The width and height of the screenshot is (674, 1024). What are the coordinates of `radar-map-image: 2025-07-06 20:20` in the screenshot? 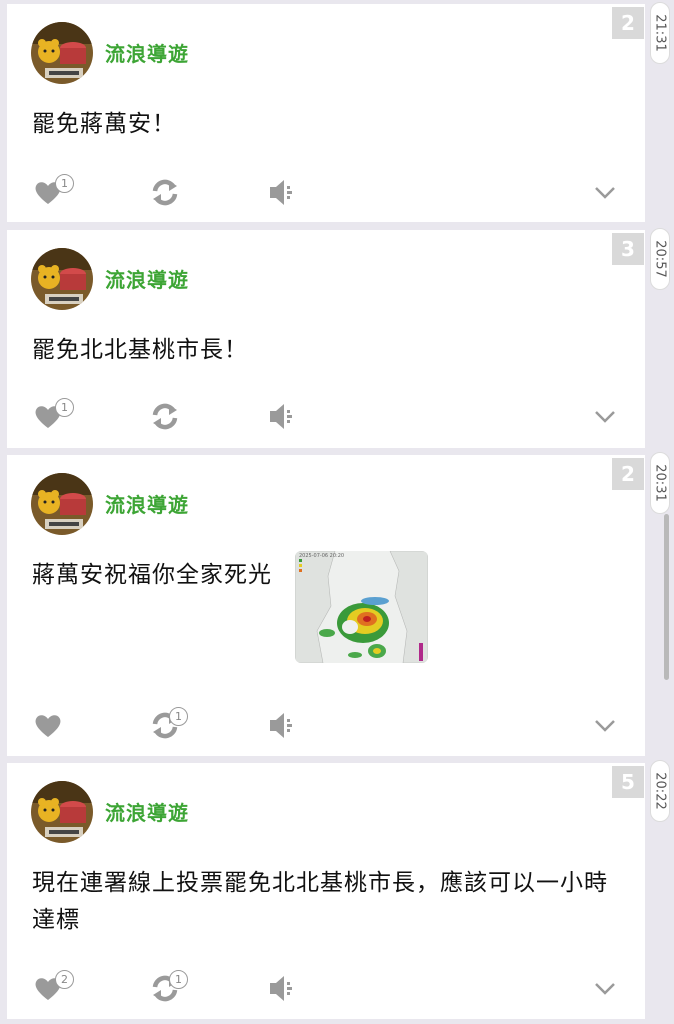 It's located at (361, 607).